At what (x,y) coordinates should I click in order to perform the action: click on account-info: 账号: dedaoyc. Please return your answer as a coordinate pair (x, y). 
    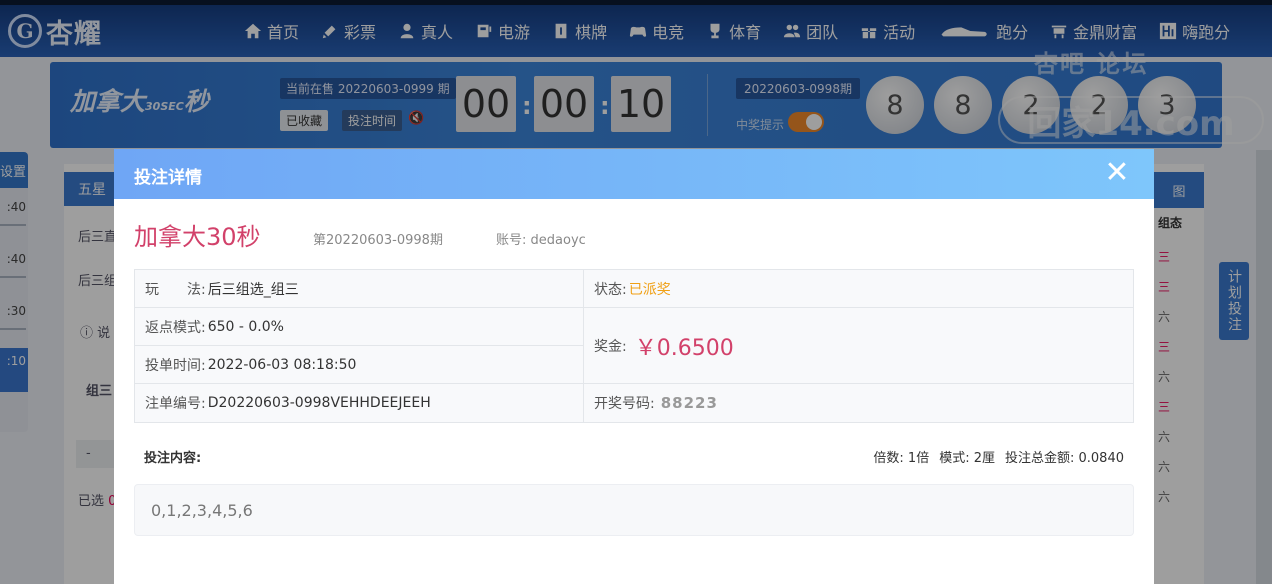
    Looking at the image, I should click on (541, 238).